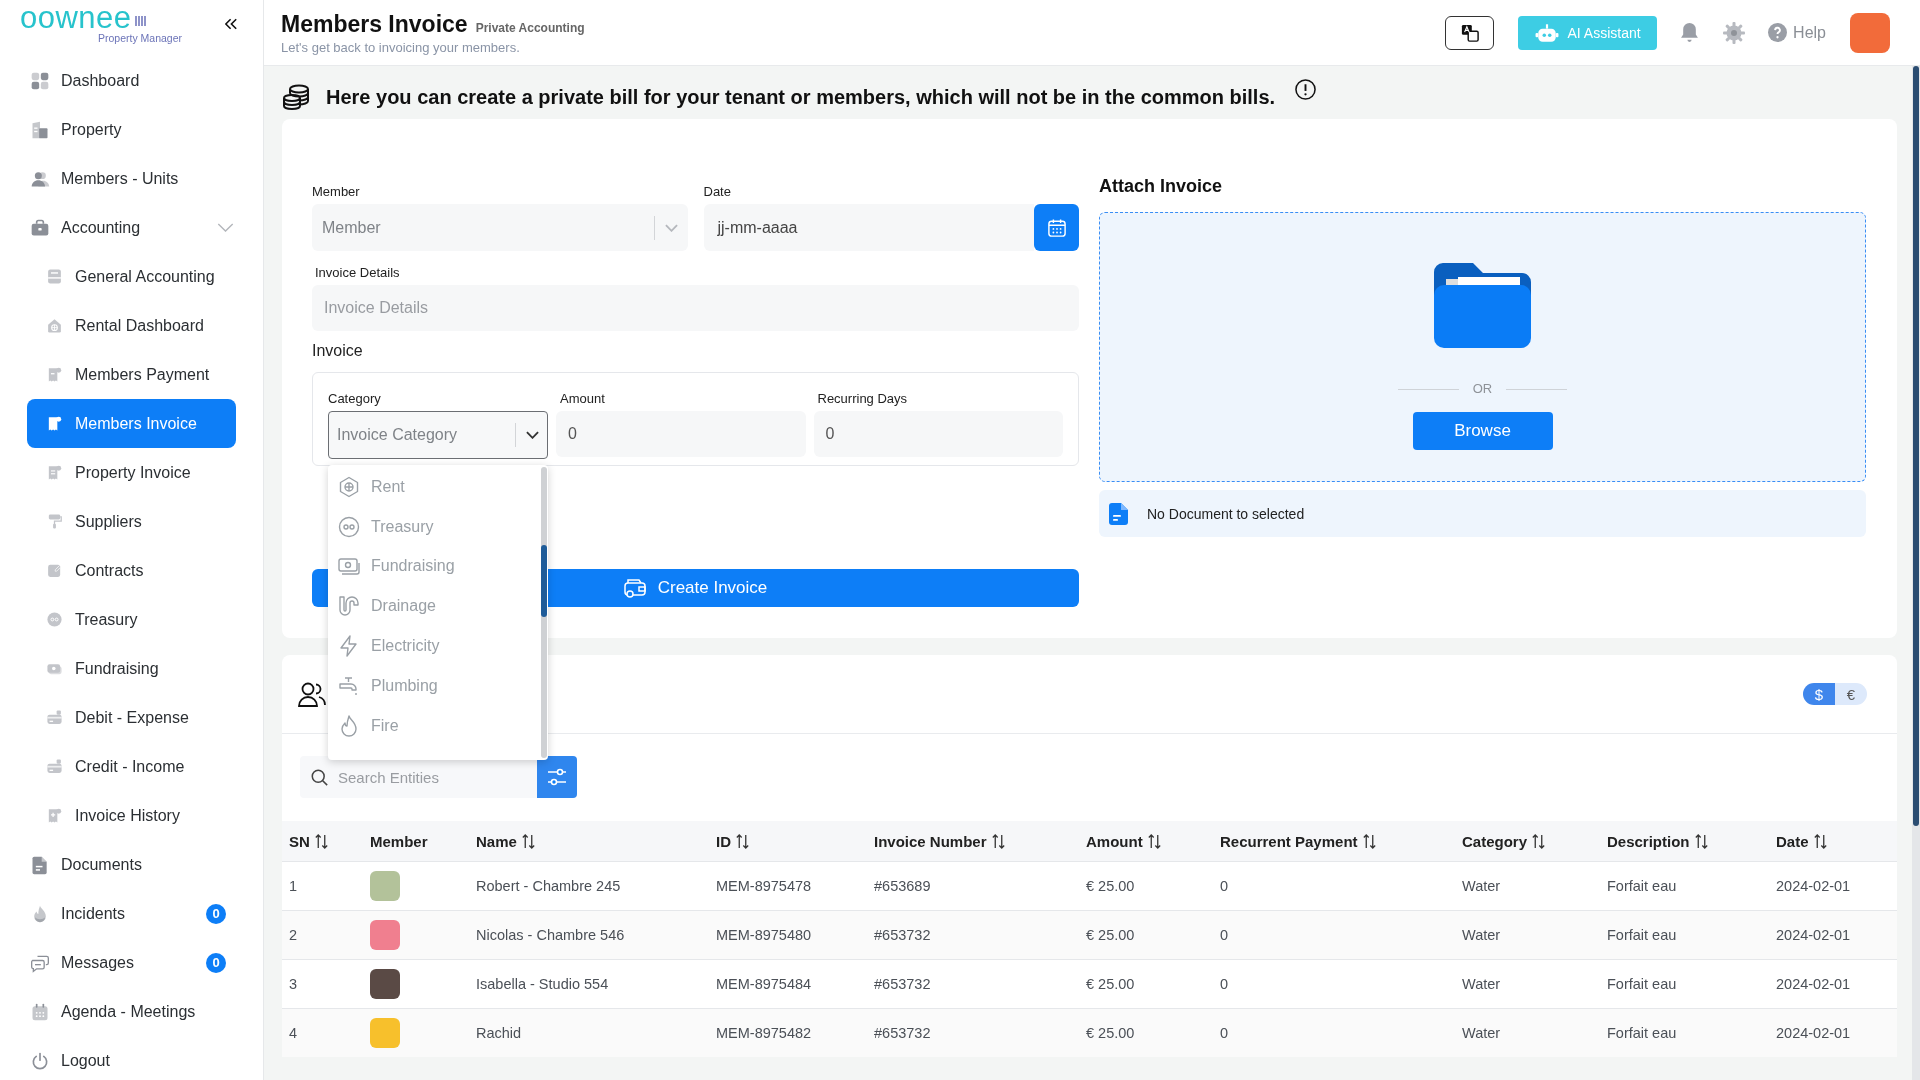  What do you see at coordinates (1482, 347) in the screenshot?
I see `drop-zone: OR Browse` at bounding box center [1482, 347].